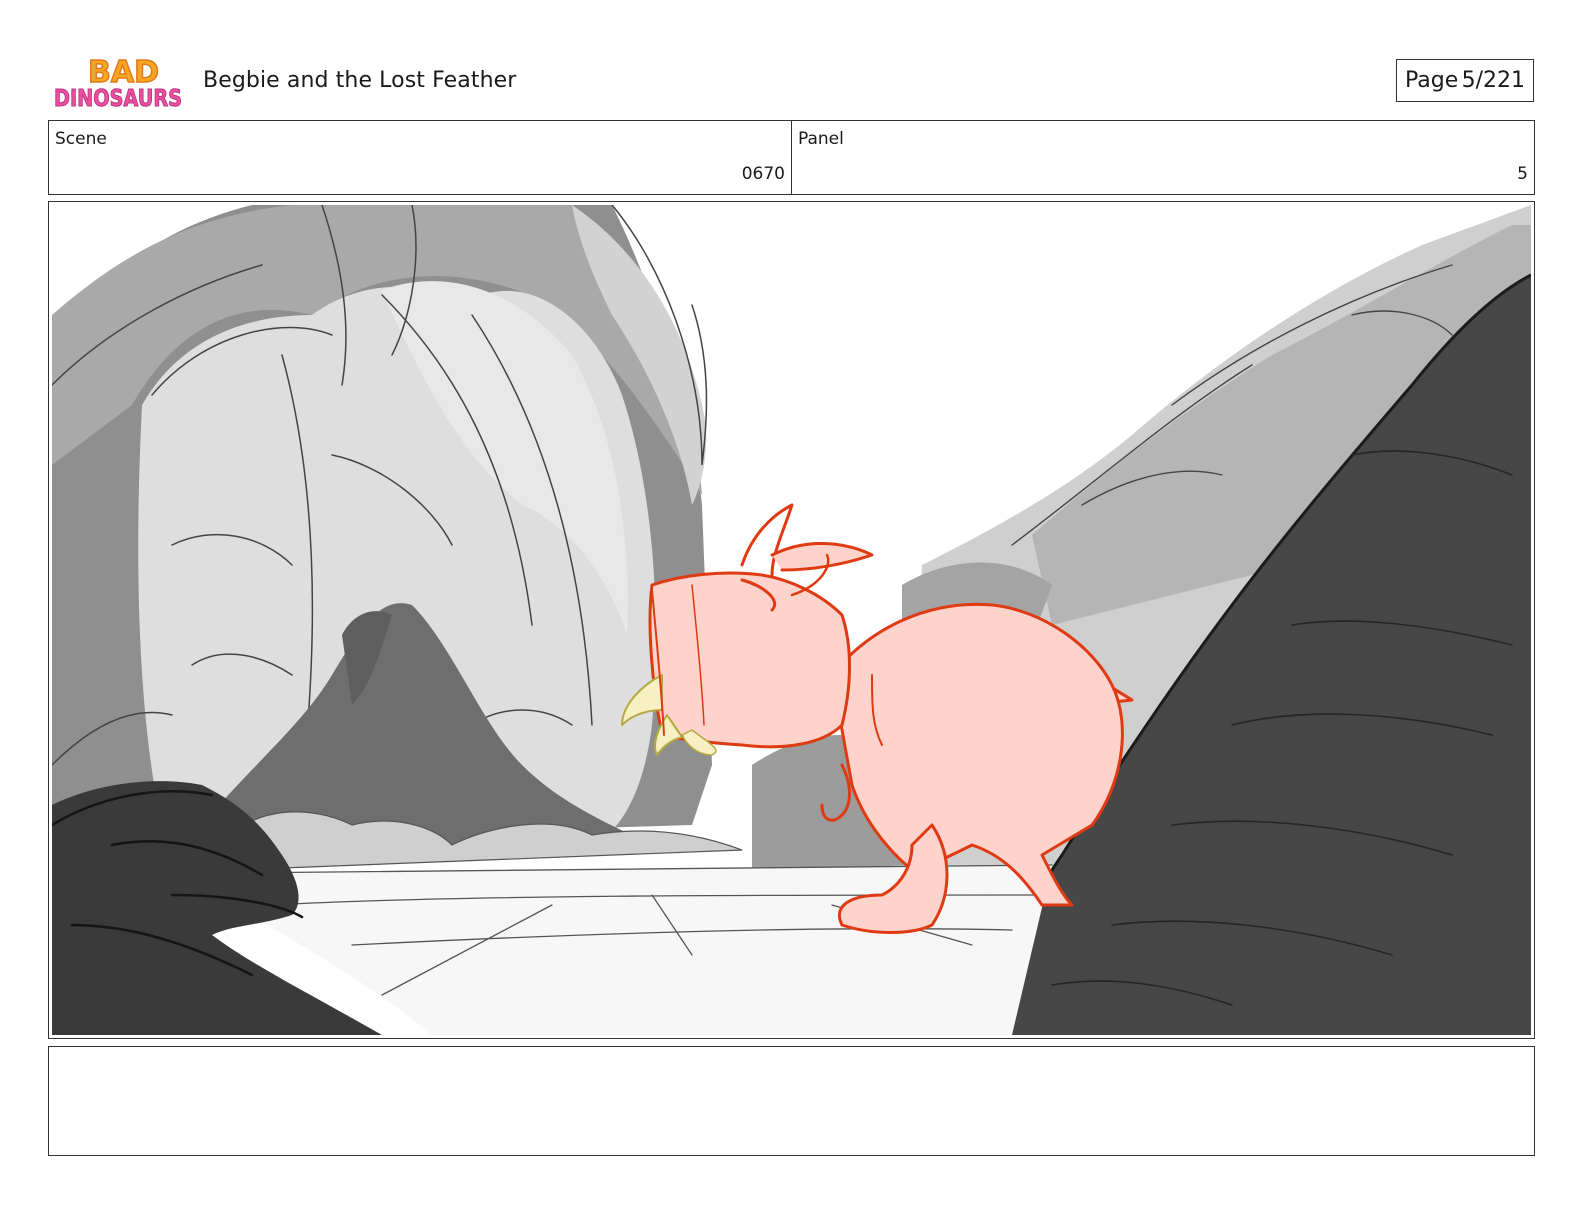  I want to click on panel-number: 5, so click(1522, 174).